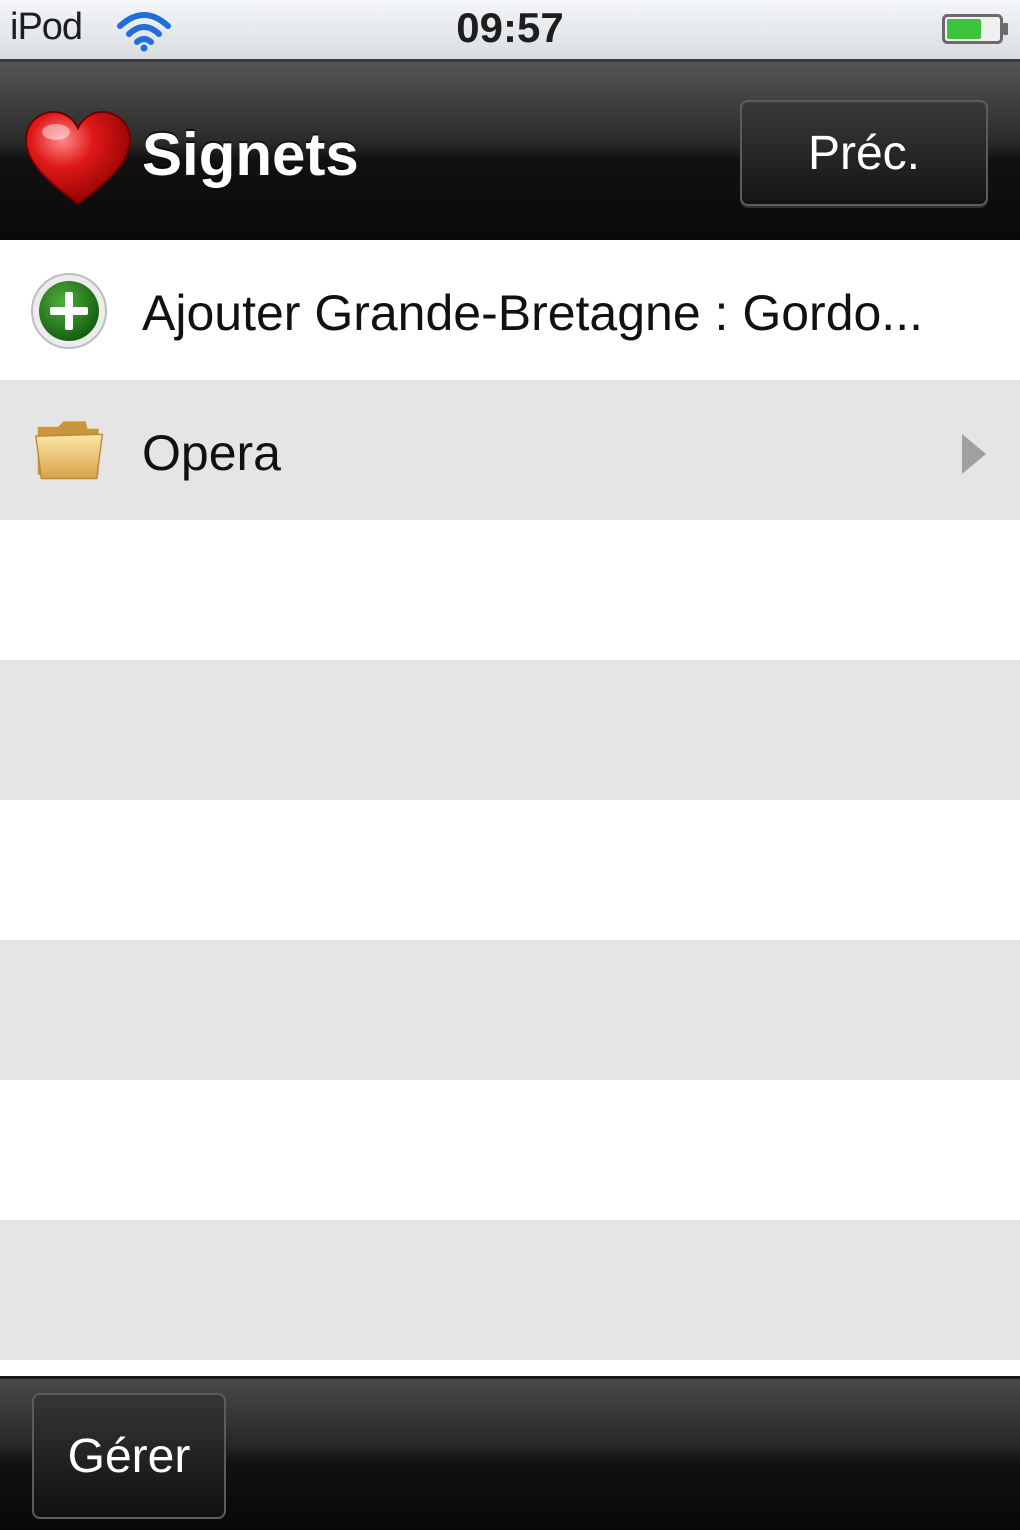  Describe the element at coordinates (211, 453) in the screenshot. I see `list-item-label: Opera` at that location.